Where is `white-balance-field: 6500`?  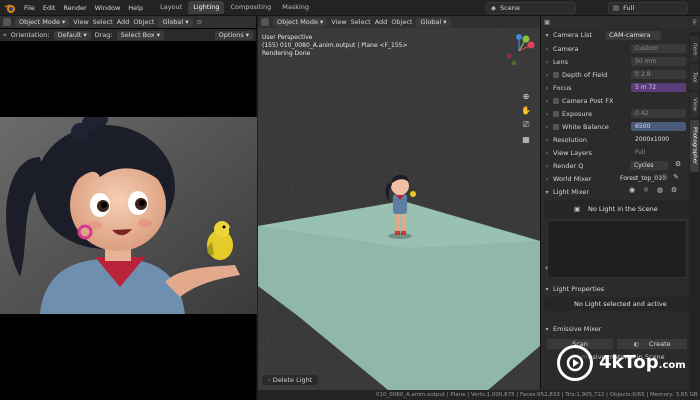
white-balance-field: 6500 is located at coordinates (658, 126).